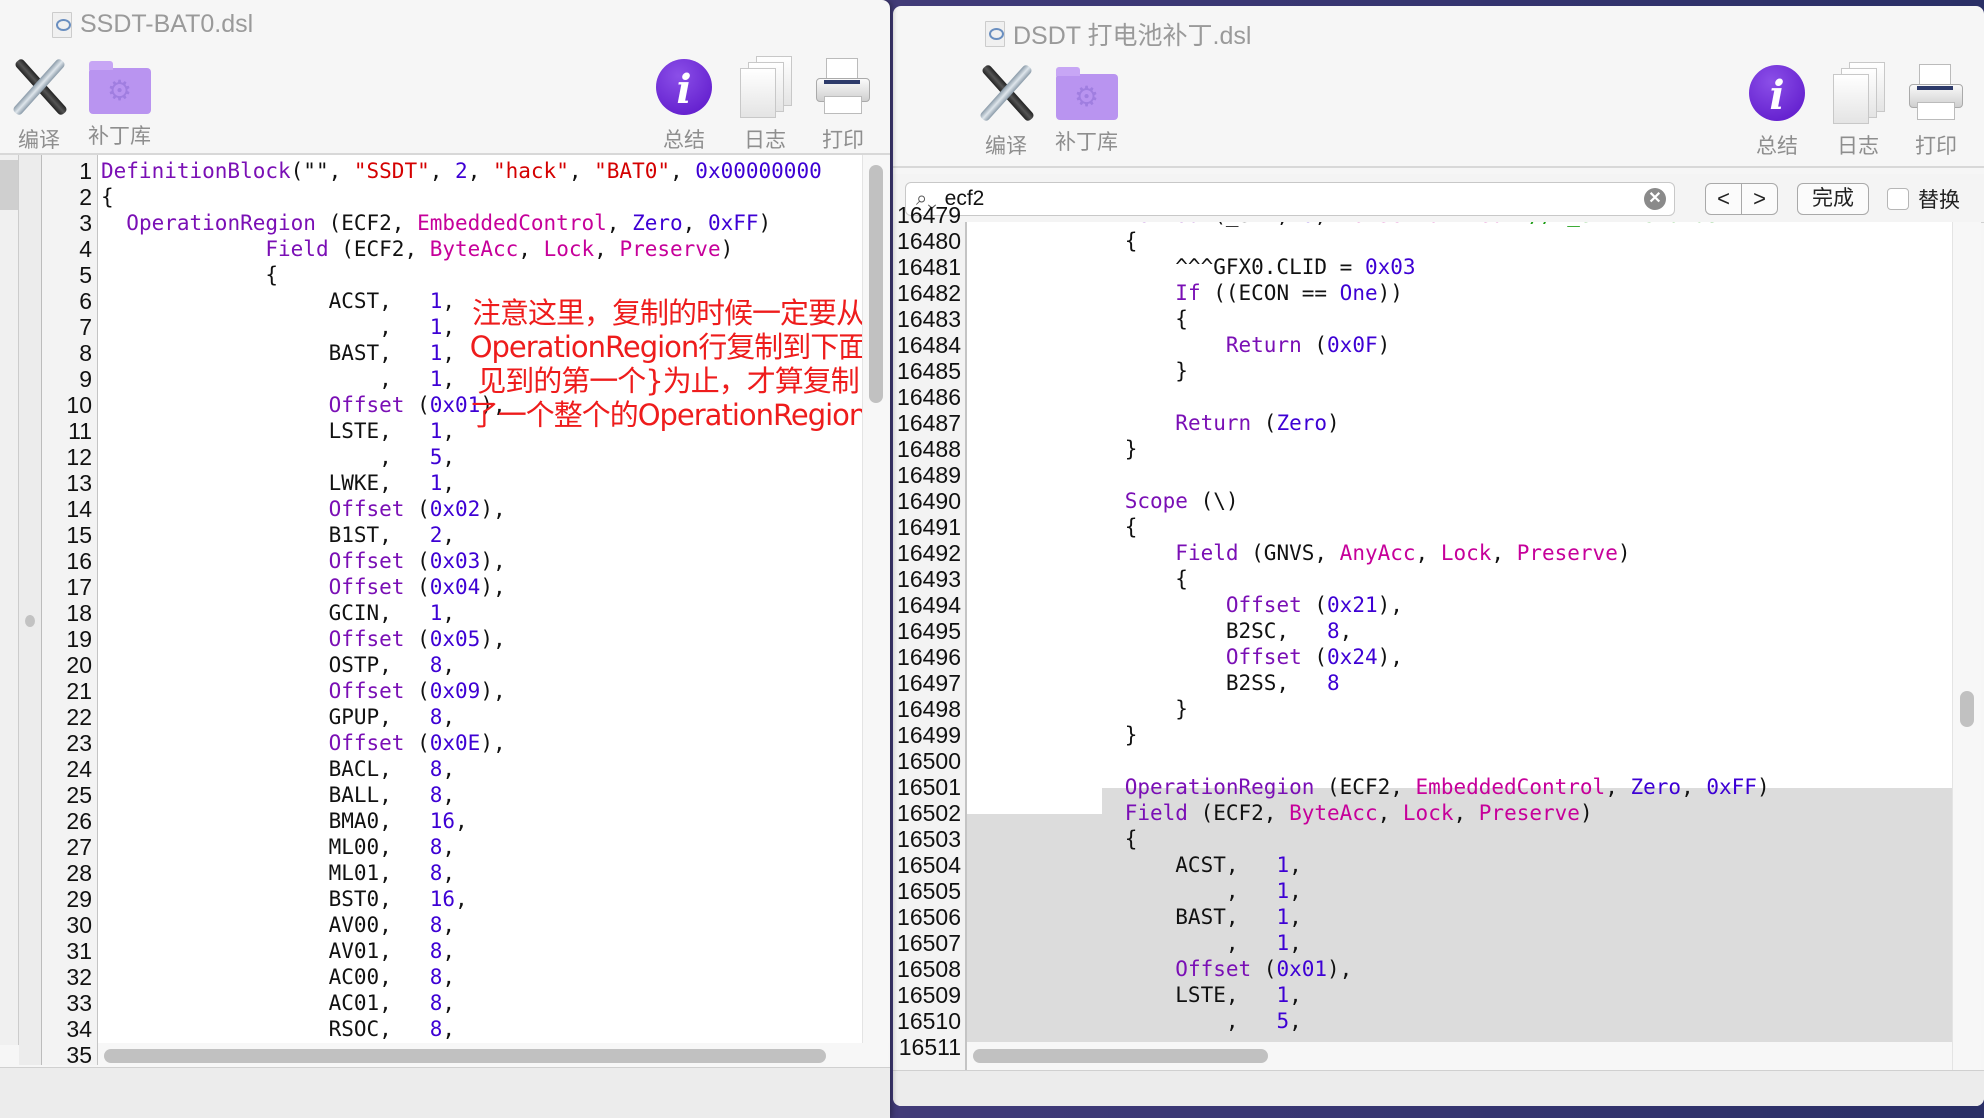 The image size is (1984, 1118). Describe the element at coordinates (461, 1003) in the screenshot. I see `code-line: AC01, 8,` at that location.